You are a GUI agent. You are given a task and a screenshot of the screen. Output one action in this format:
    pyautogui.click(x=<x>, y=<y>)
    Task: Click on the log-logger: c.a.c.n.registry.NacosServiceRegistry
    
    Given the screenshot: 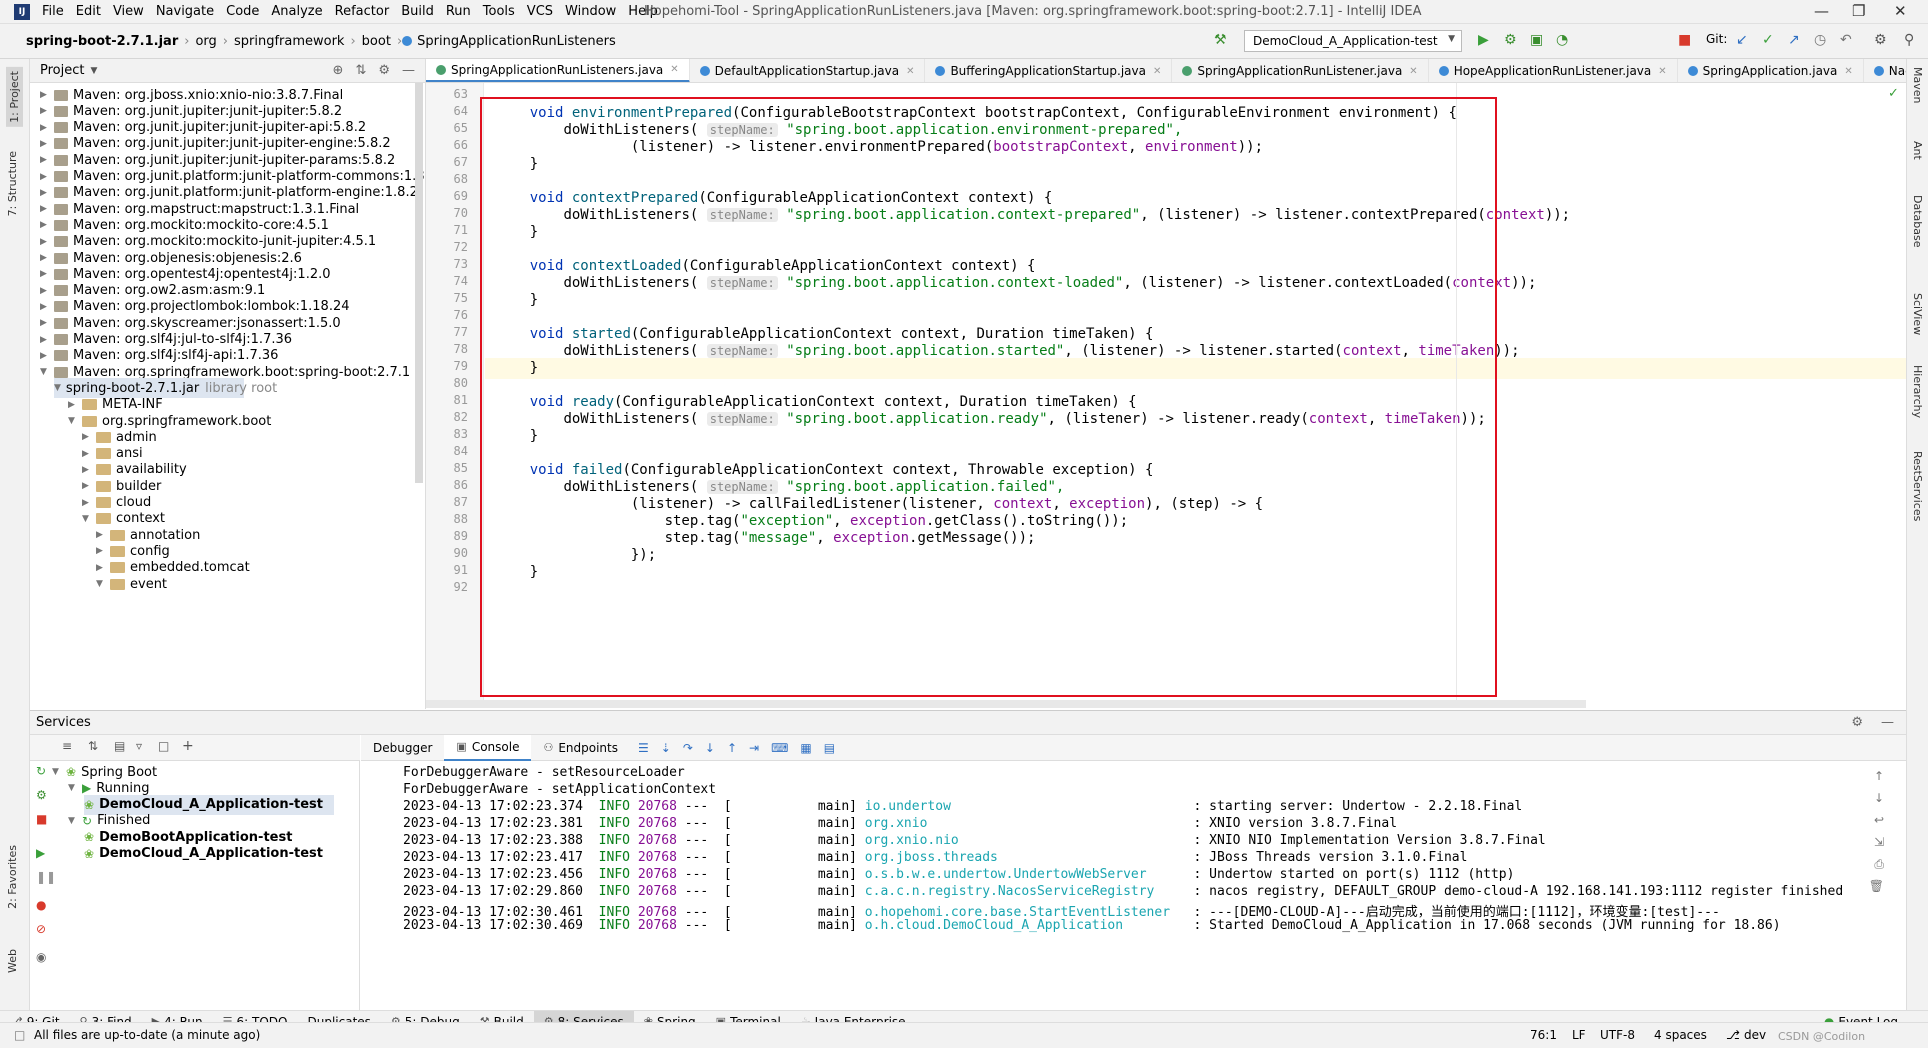 What is the action you would take?
    pyautogui.click(x=1025, y=891)
    